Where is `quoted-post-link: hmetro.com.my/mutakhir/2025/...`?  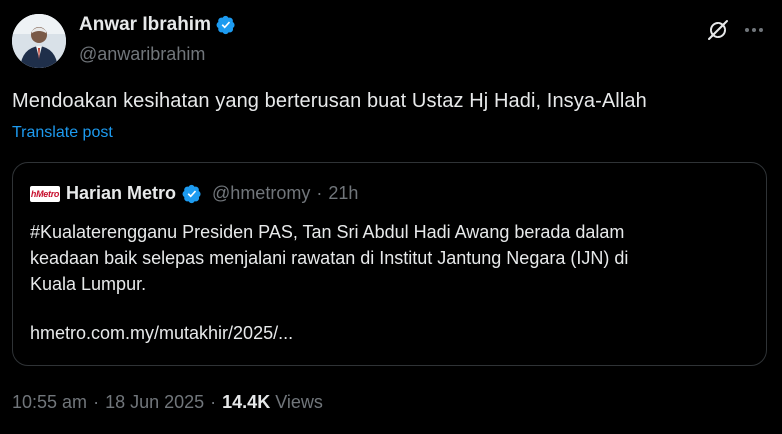
quoted-post-link: hmetro.com.my/mutakhir/2025/... is located at coordinates (161, 333).